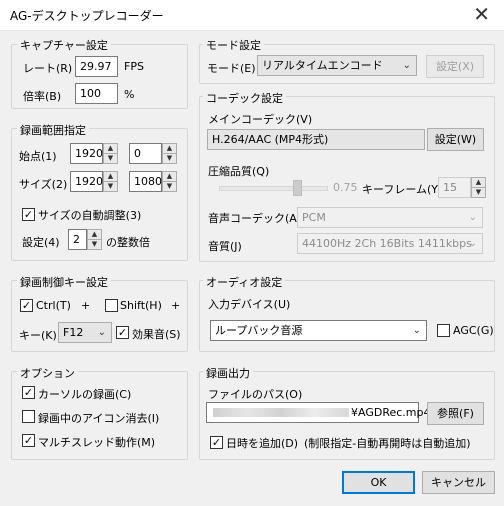 Image resolution: width=504 pixels, height=506 pixels. Describe the element at coordinates (38, 335) in the screenshot. I see `key-label: キー(K)` at that location.